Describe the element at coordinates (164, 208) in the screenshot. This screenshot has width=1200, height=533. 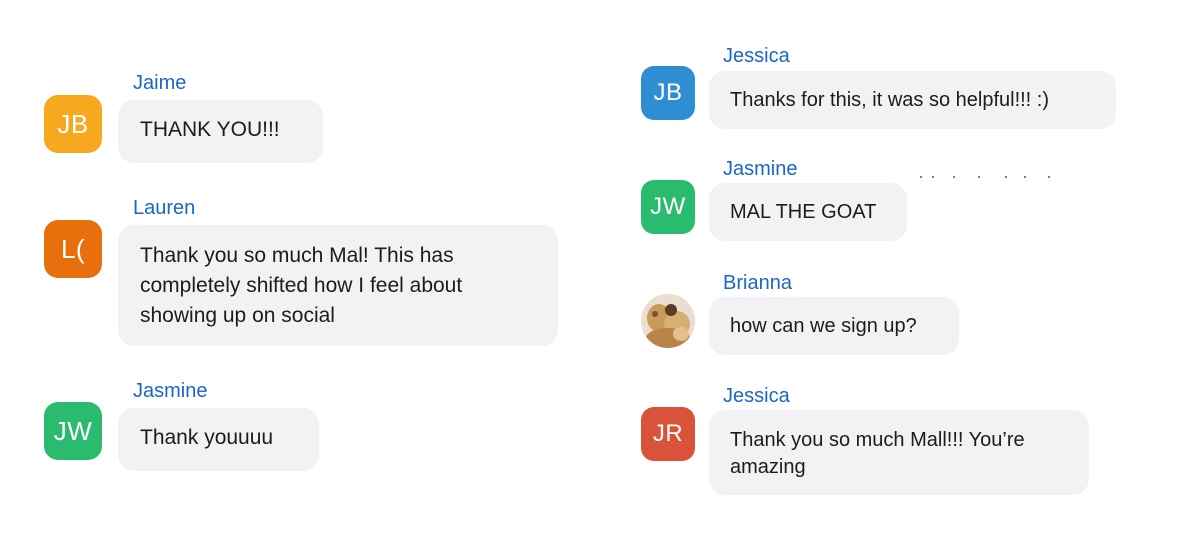
I see `sender-name: Lauren` at that location.